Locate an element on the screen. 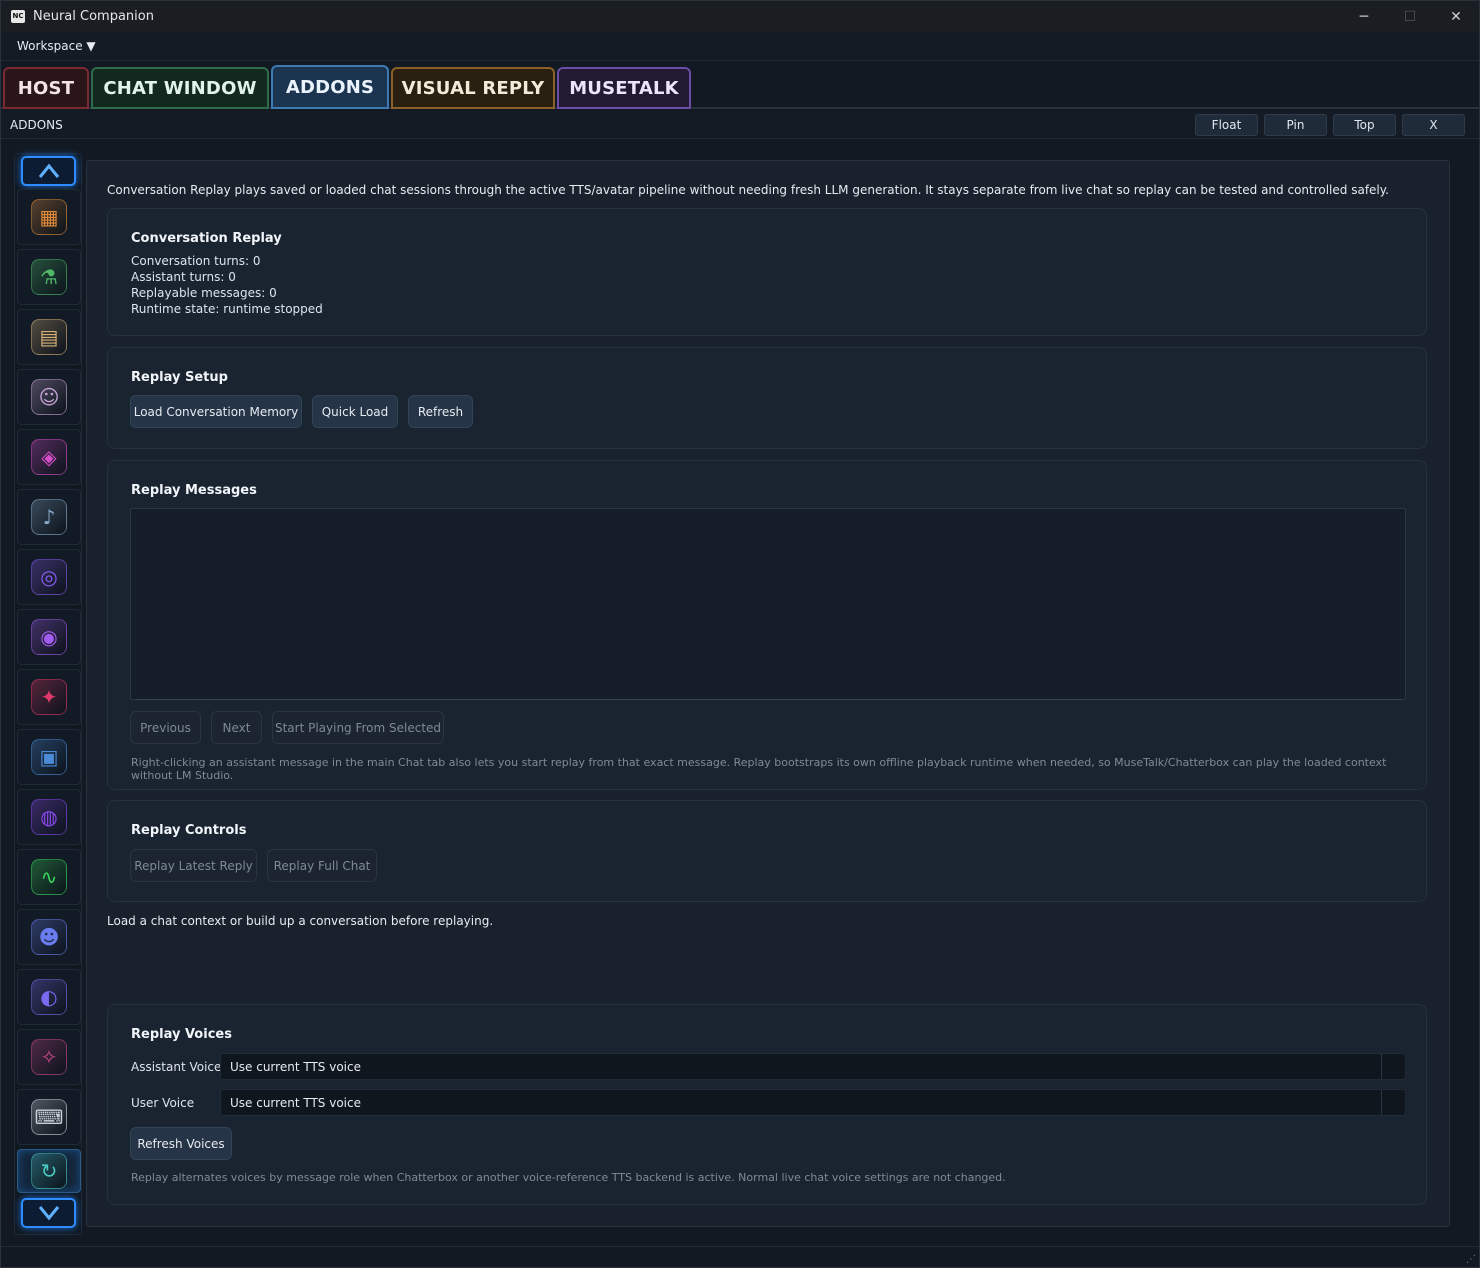 The height and width of the screenshot is (1268, 1480). section-title: Replay Setup is located at coordinates (179, 377).